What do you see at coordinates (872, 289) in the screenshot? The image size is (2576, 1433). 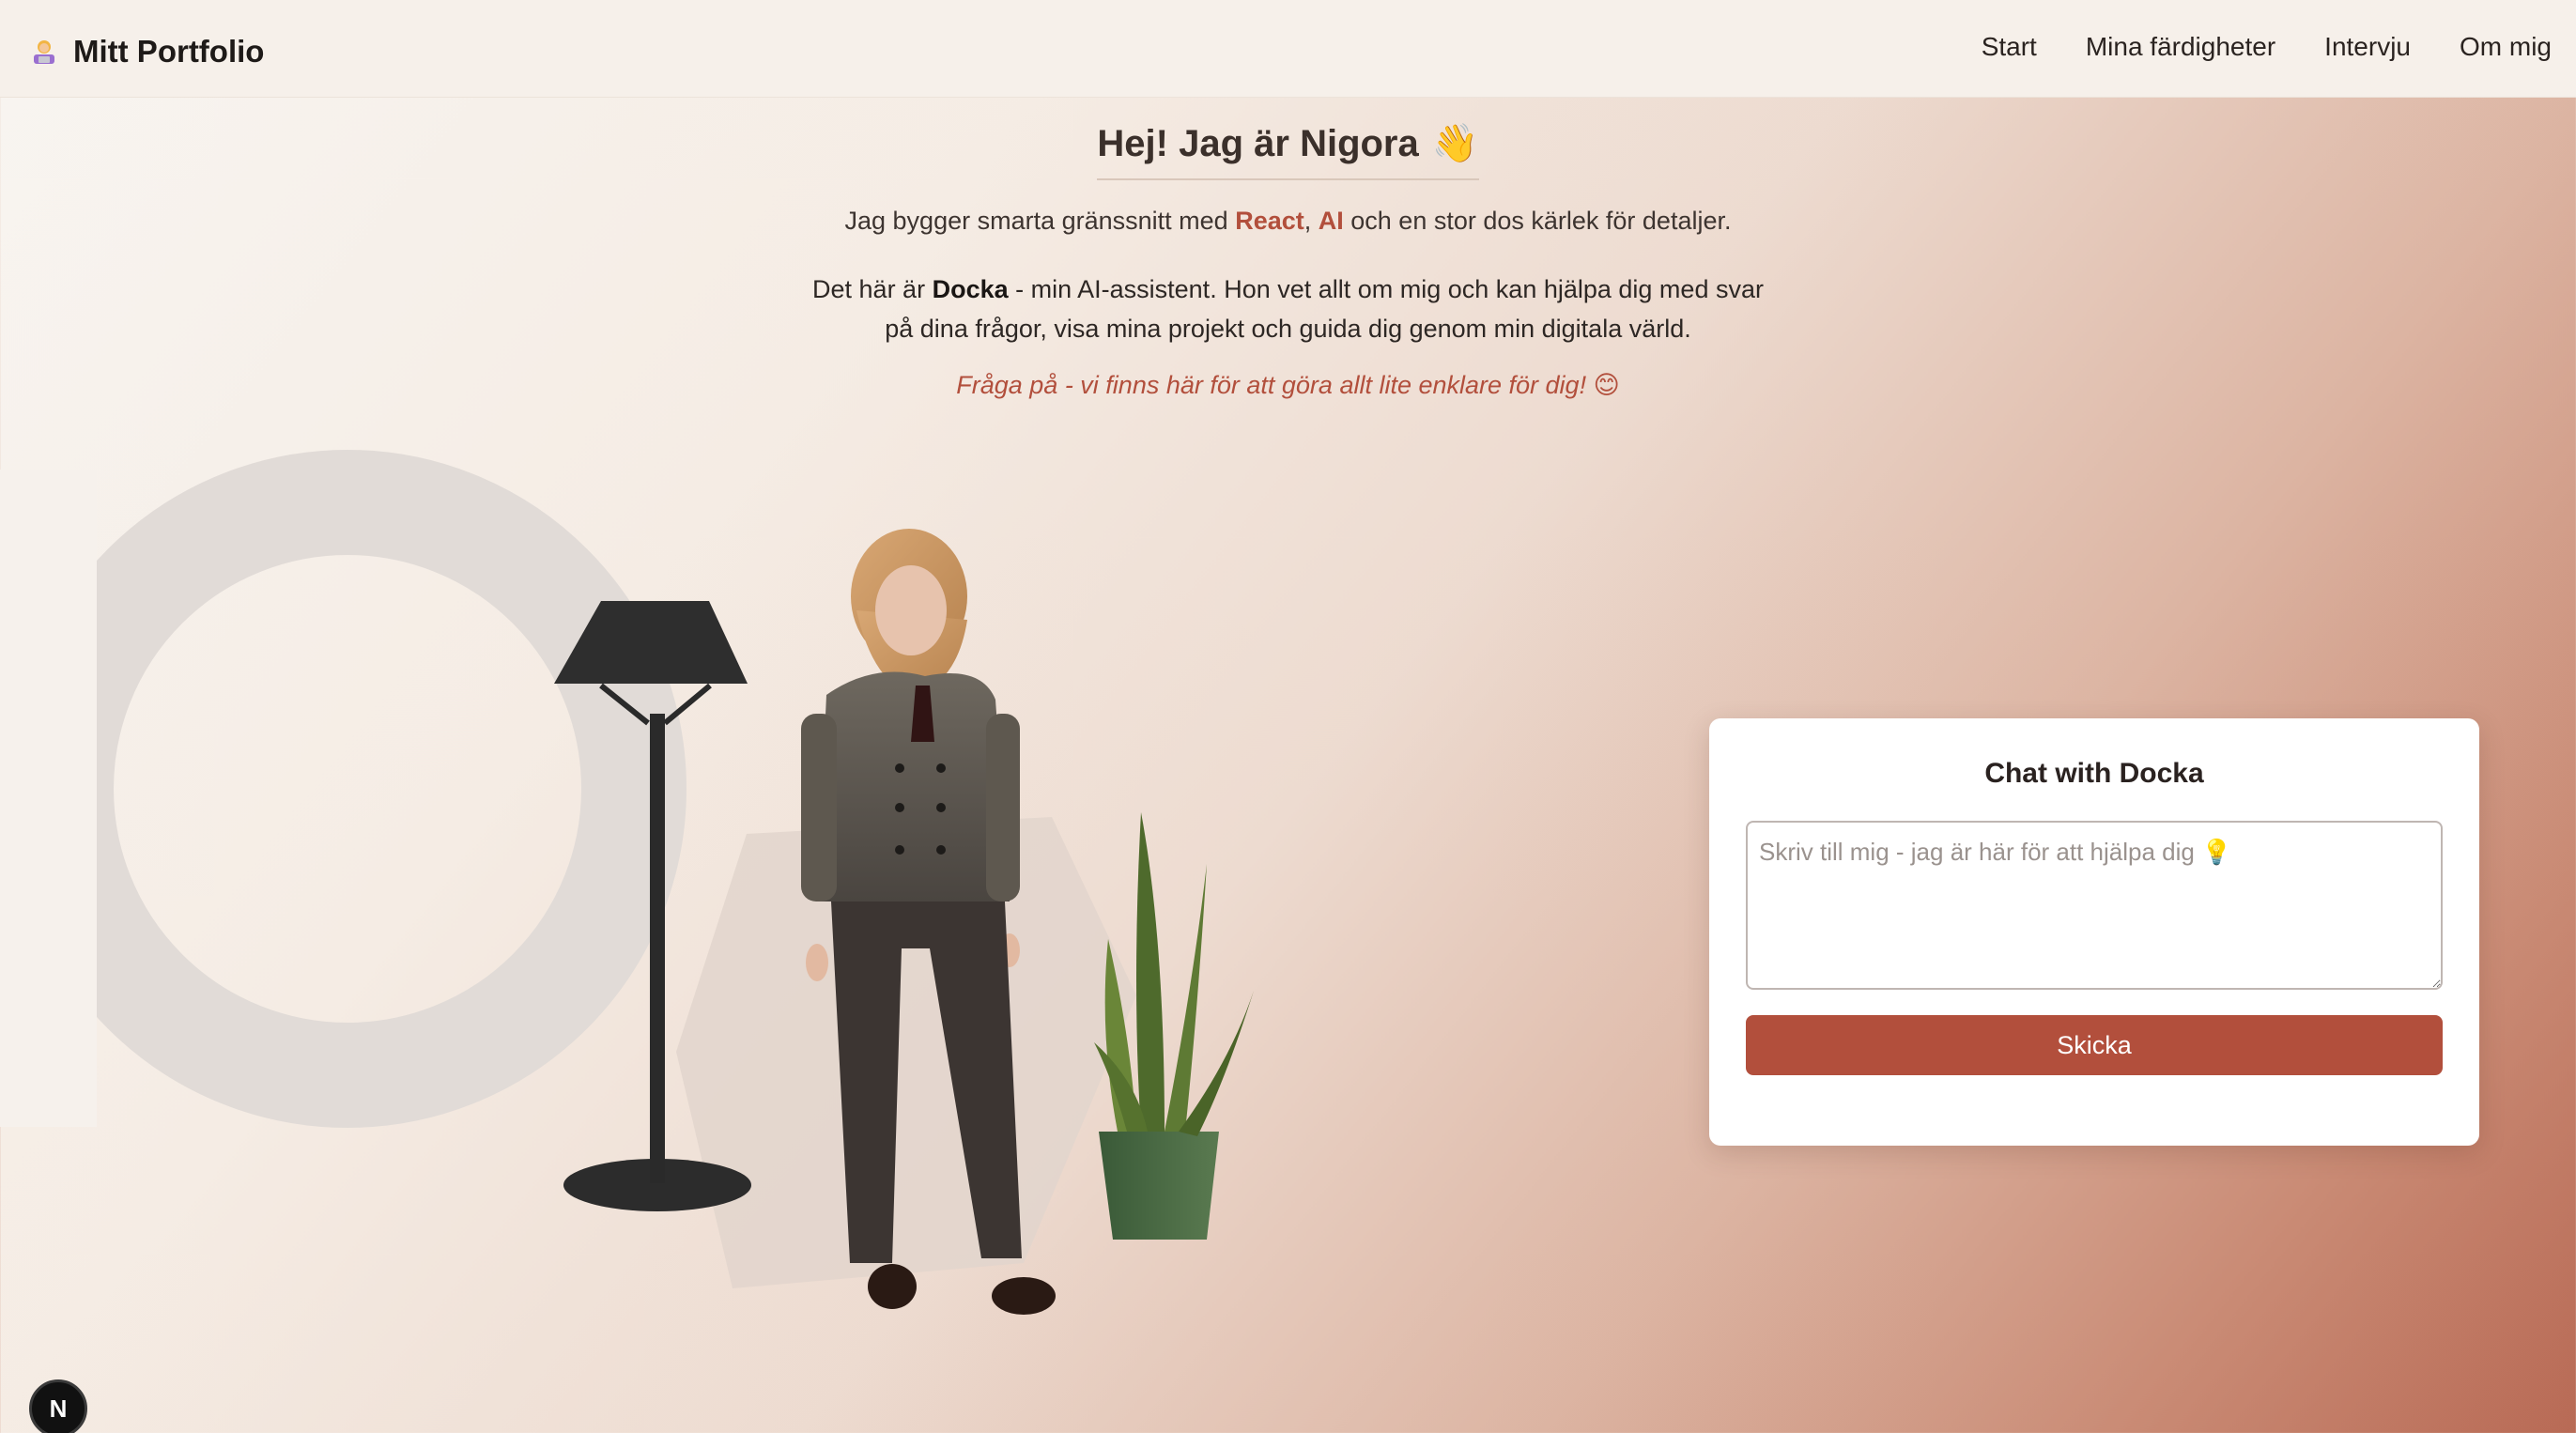 I see `assistant-prefix: Det här är` at bounding box center [872, 289].